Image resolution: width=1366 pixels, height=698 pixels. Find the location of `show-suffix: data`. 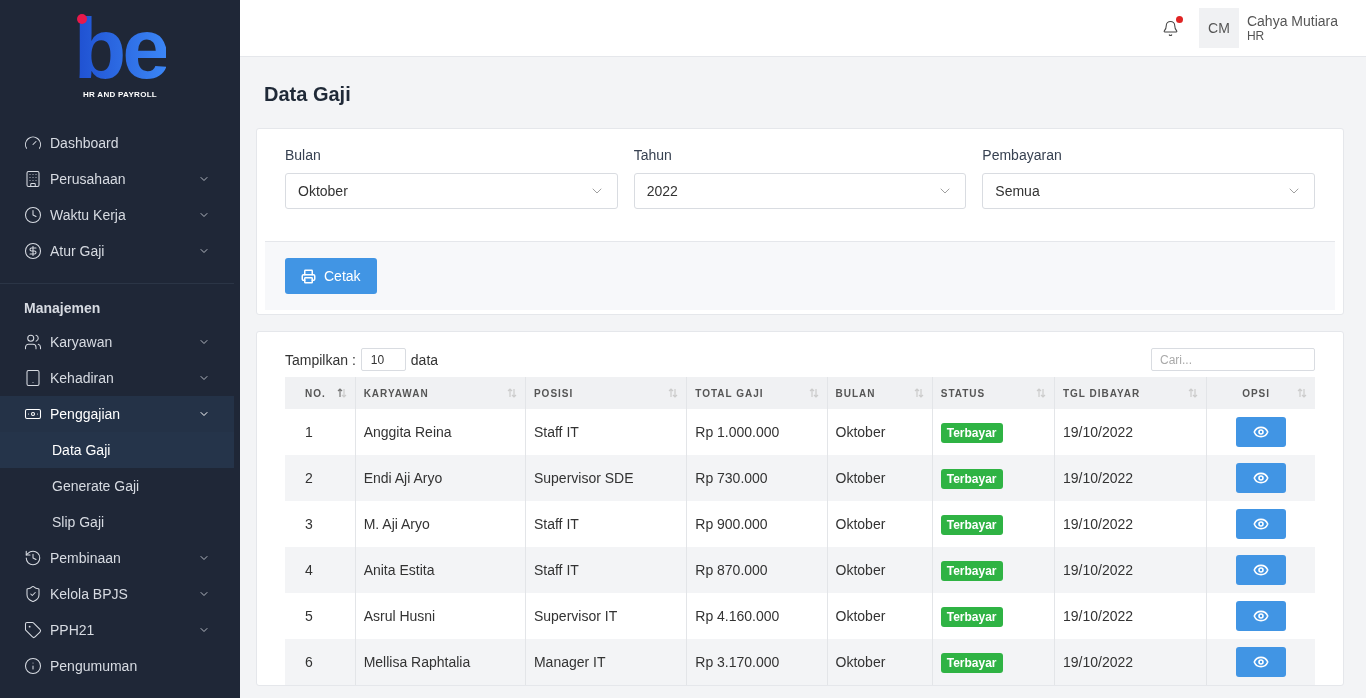

show-suffix: data is located at coordinates (424, 359).